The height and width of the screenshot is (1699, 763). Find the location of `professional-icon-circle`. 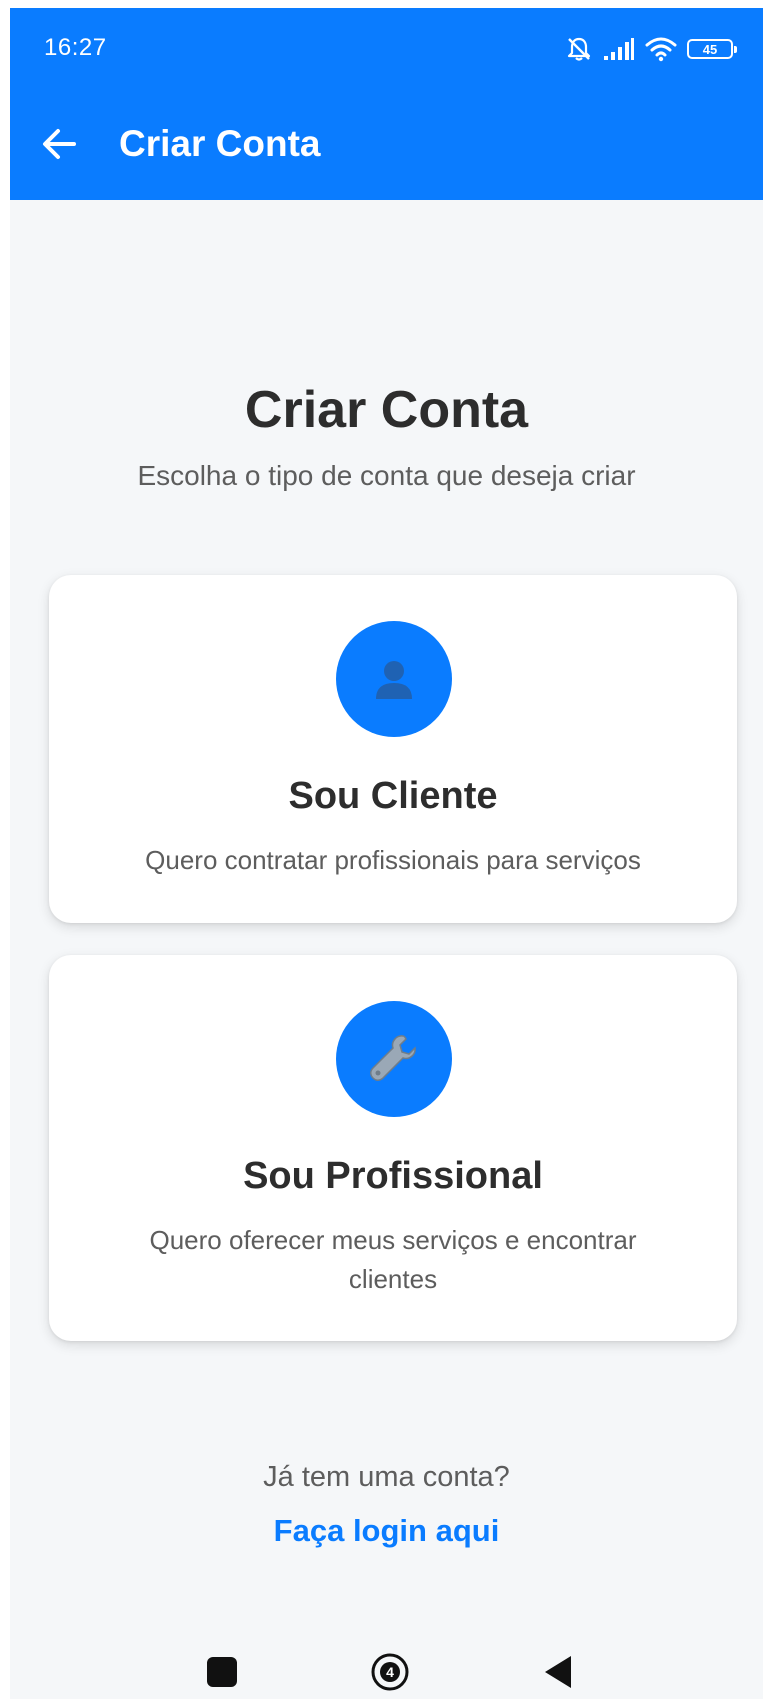

professional-icon-circle is located at coordinates (394, 1059).